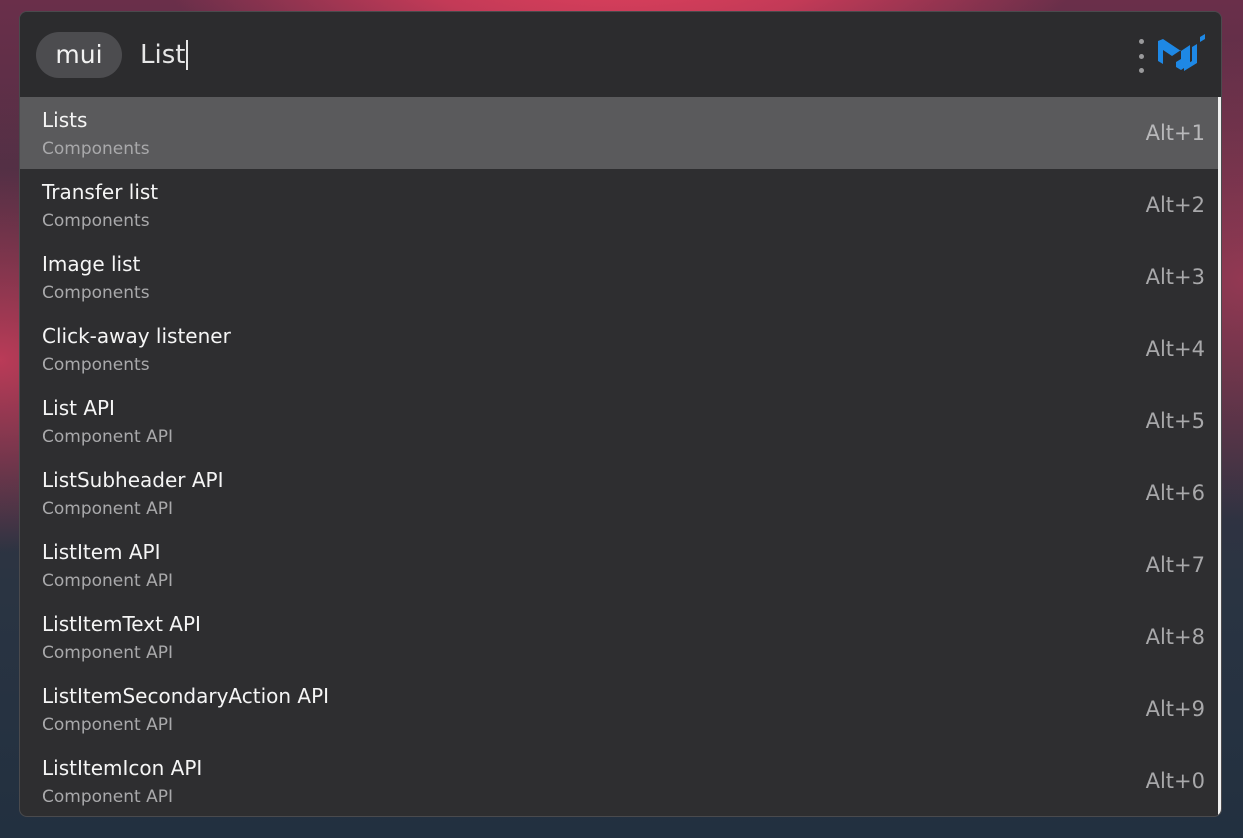 The width and height of the screenshot is (1243, 838). Describe the element at coordinates (1219, 456) in the screenshot. I see `scrollbar` at that location.